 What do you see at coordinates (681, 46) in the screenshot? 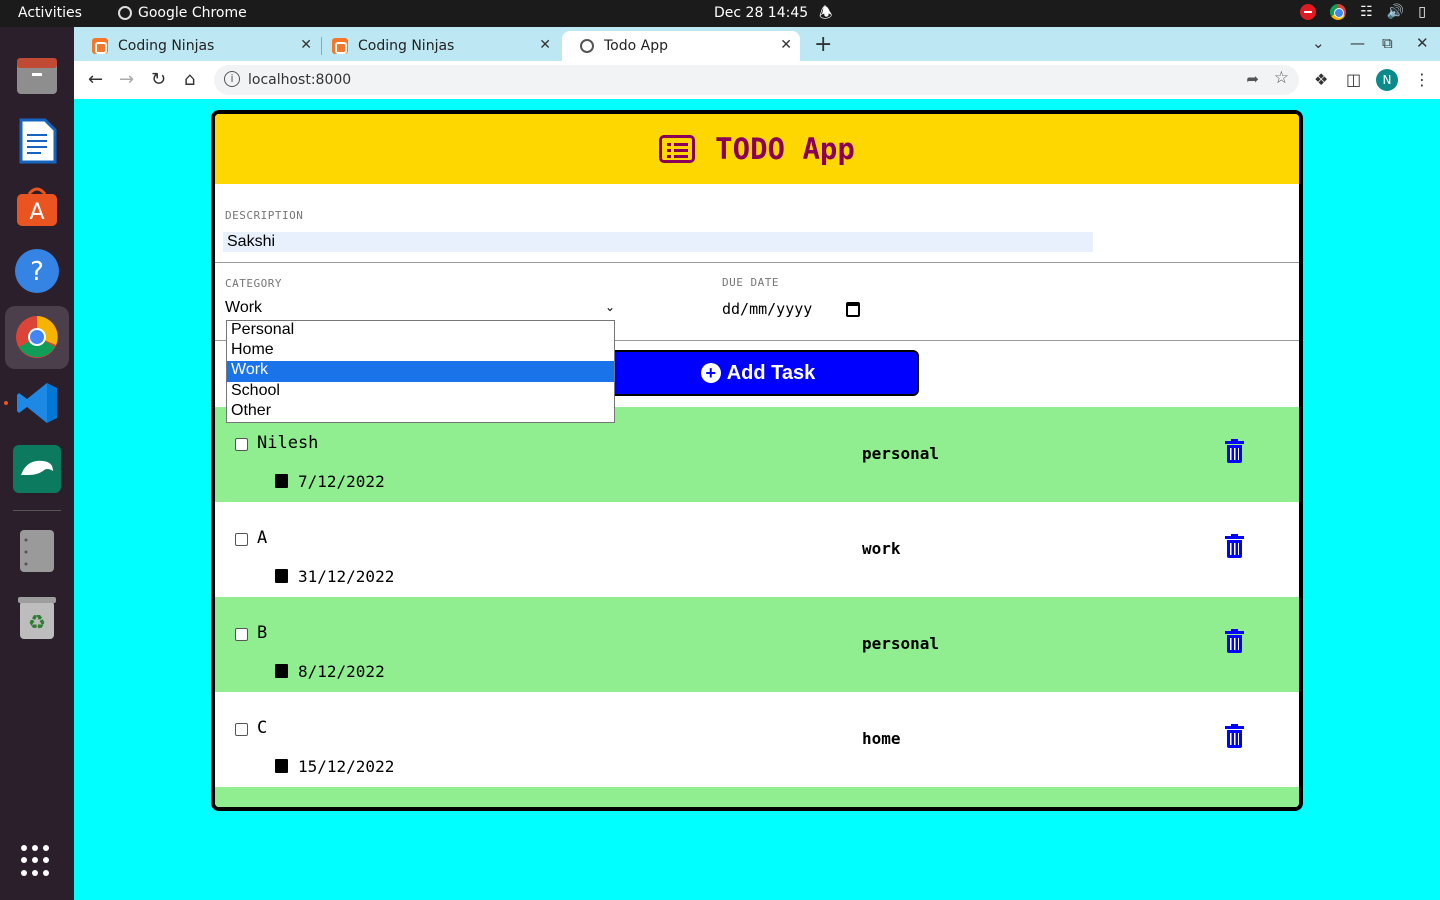
I see `tab-todo-app: Todo App ✕` at bounding box center [681, 46].